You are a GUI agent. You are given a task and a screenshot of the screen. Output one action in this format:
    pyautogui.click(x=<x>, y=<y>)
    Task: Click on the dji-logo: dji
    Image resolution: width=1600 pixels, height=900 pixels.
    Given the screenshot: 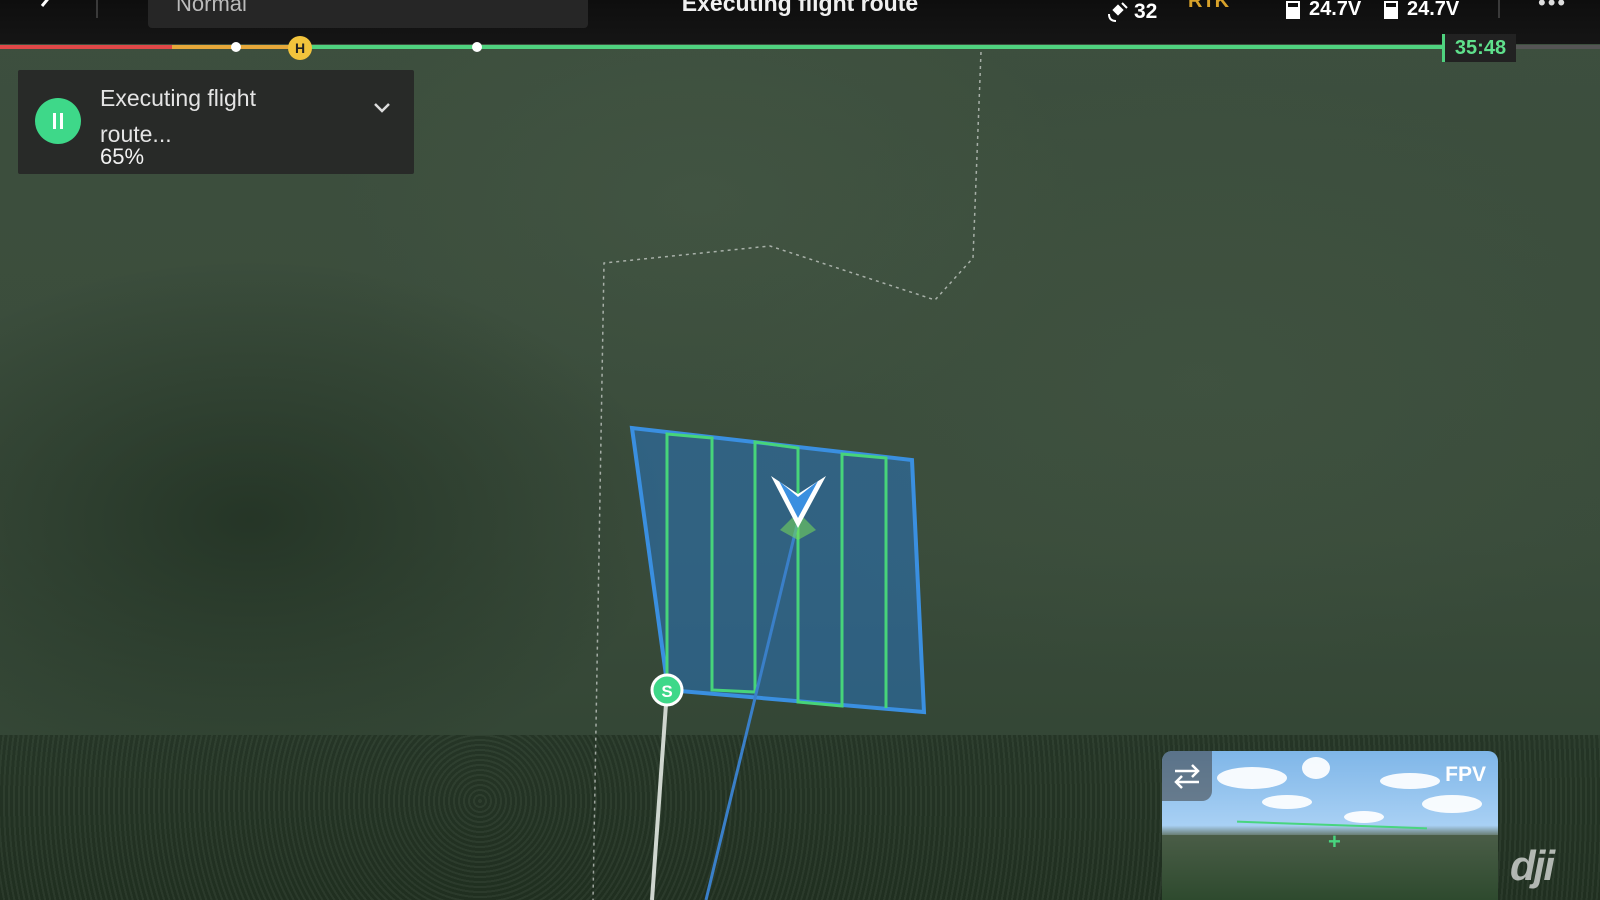 What is the action you would take?
    pyautogui.click(x=1532, y=865)
    